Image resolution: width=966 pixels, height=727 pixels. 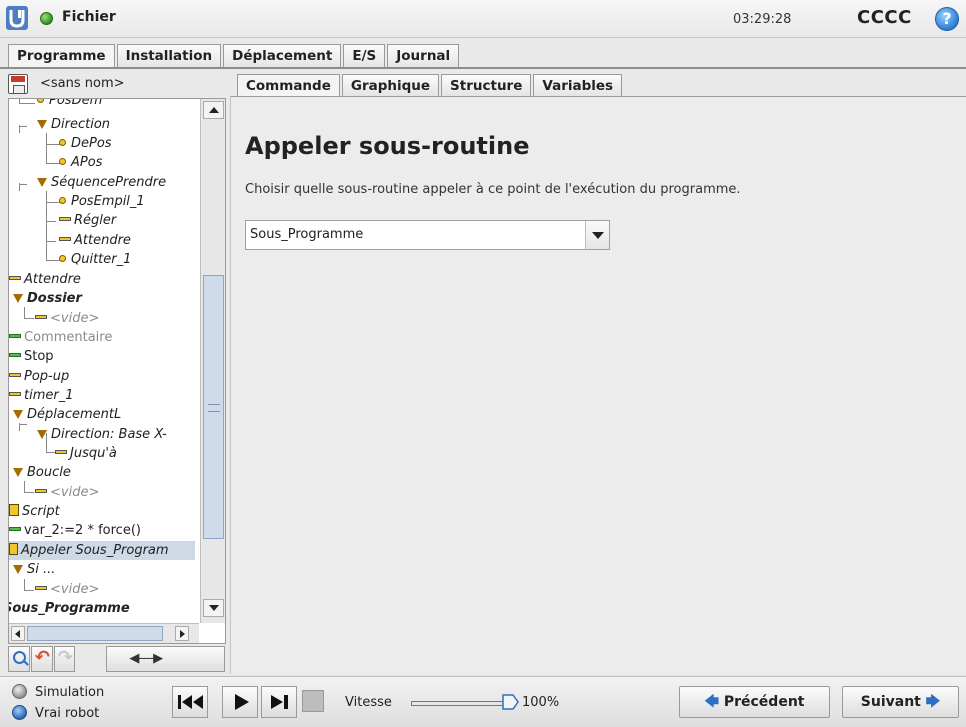 What do you see at coordinates (387, 146) in the screenshot?
I see `page-title: Appeler sous-routine` at bounding box center [387, 146].